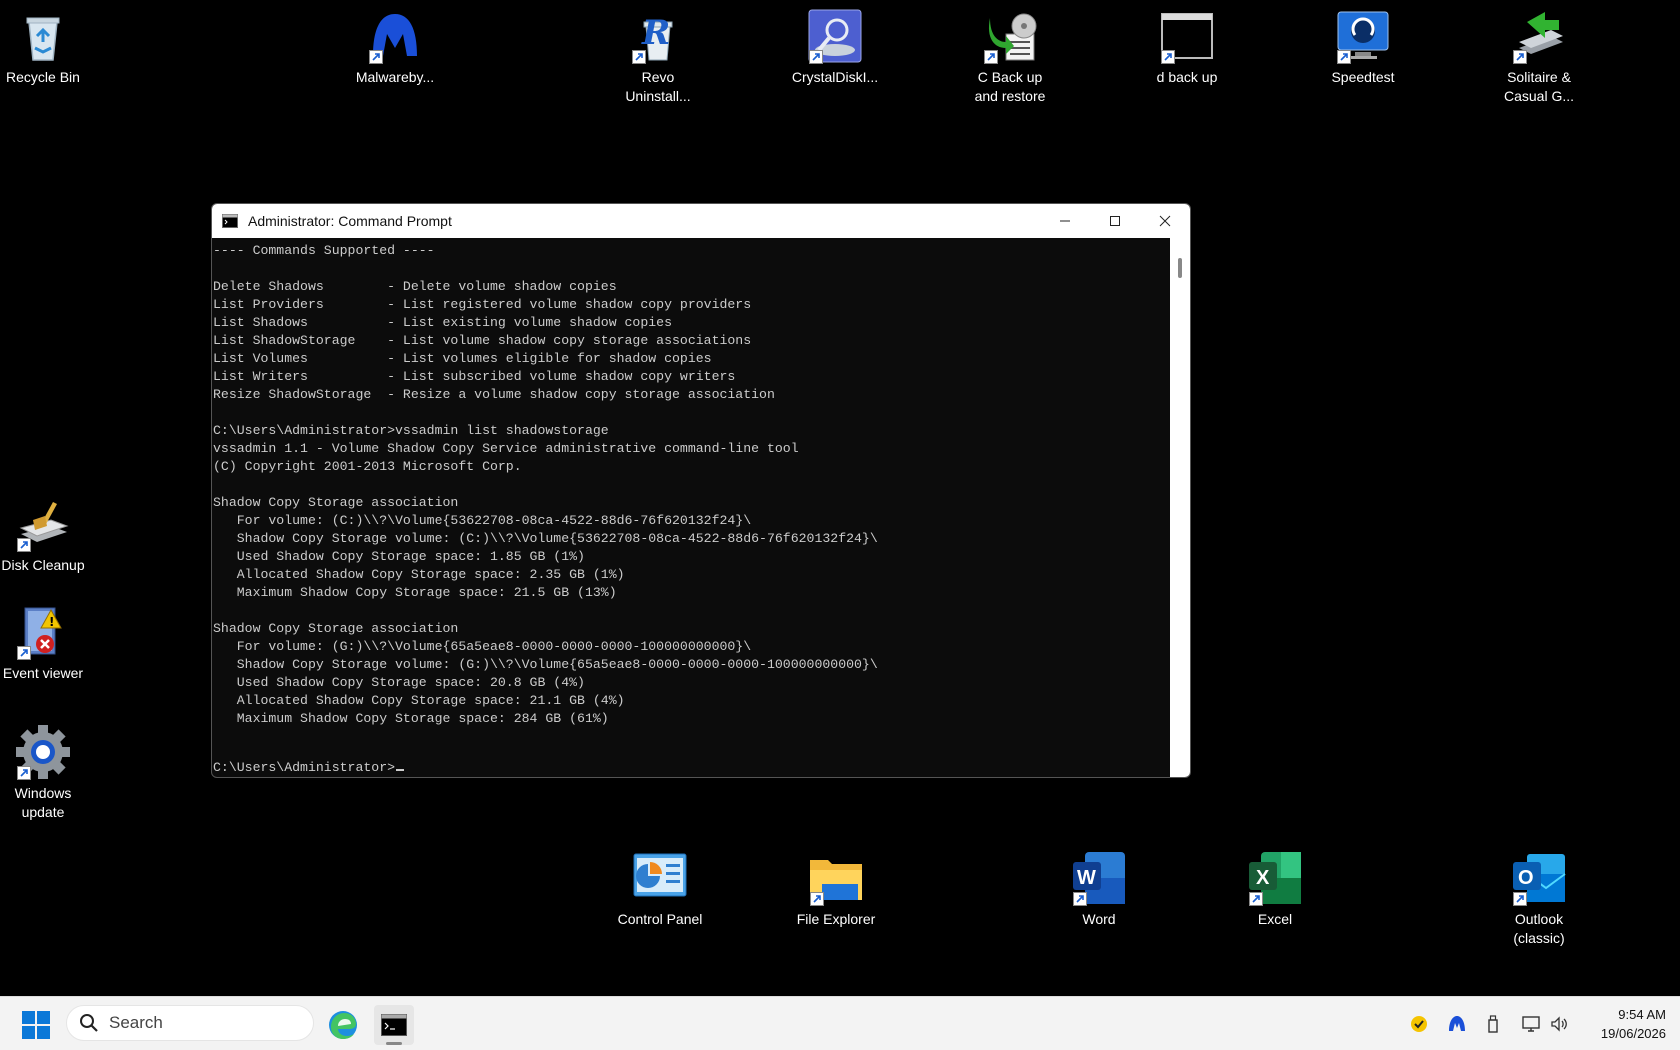 The width and height of the screenshot is (1680, 1050). What do you see at coordinates (309, 768) in the screenshot?
I see `console-prompt-line: C:\Users\Administrator>` at bounding box center [309, 768].